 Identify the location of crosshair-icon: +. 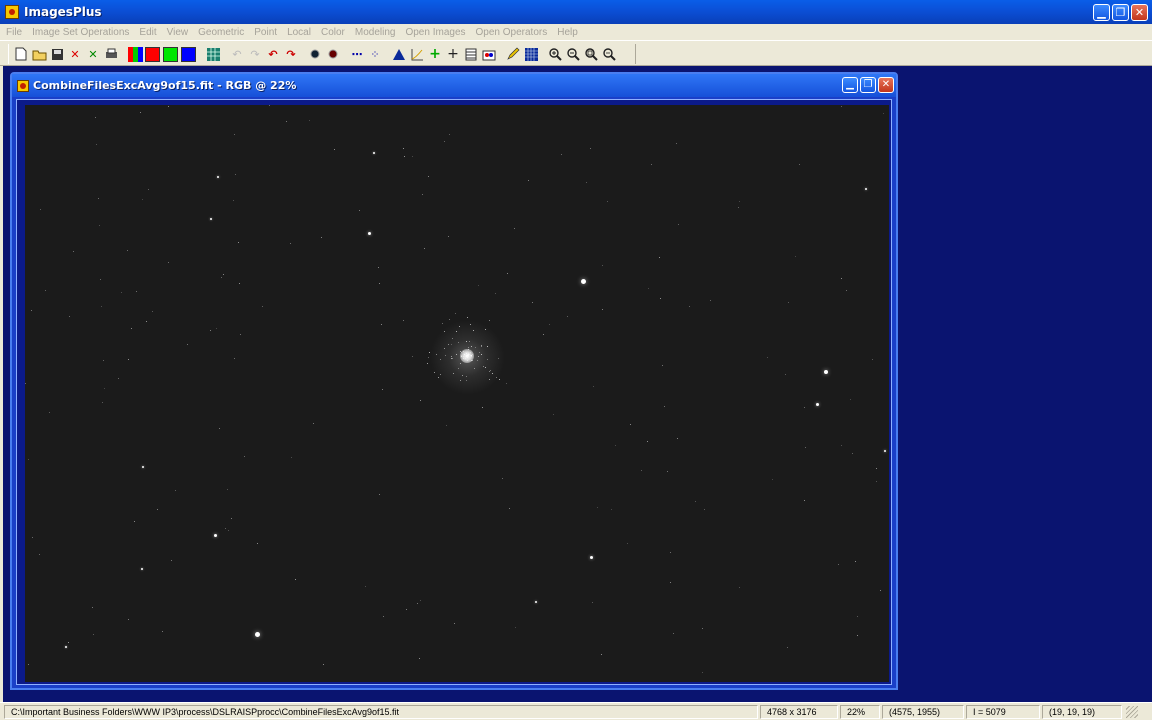
(453, 54).